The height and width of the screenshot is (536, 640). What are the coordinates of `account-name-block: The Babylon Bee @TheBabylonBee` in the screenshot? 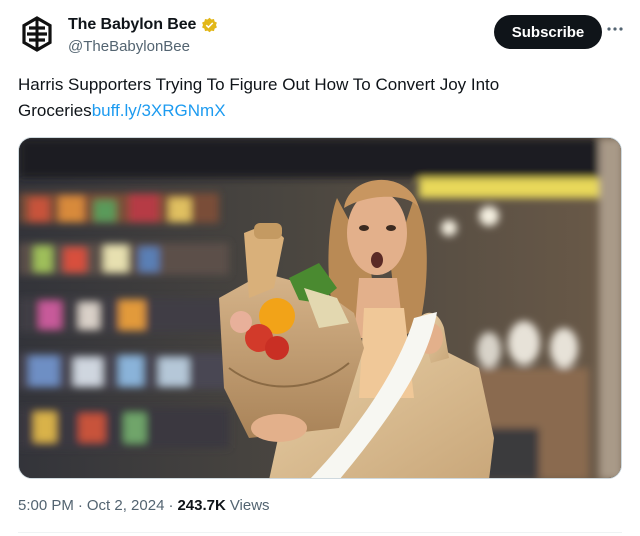 It's located at (143, 34).